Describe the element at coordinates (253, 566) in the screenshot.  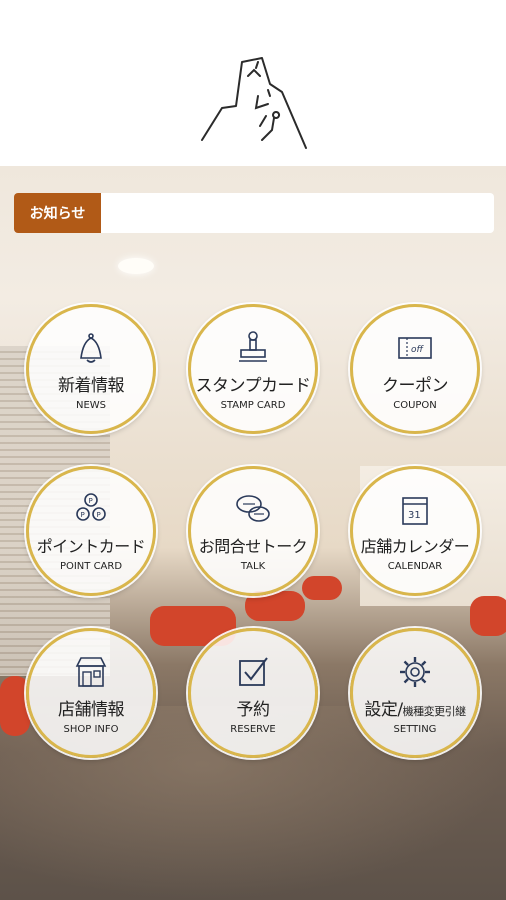
I see `talk-sub: TALK` at that location.